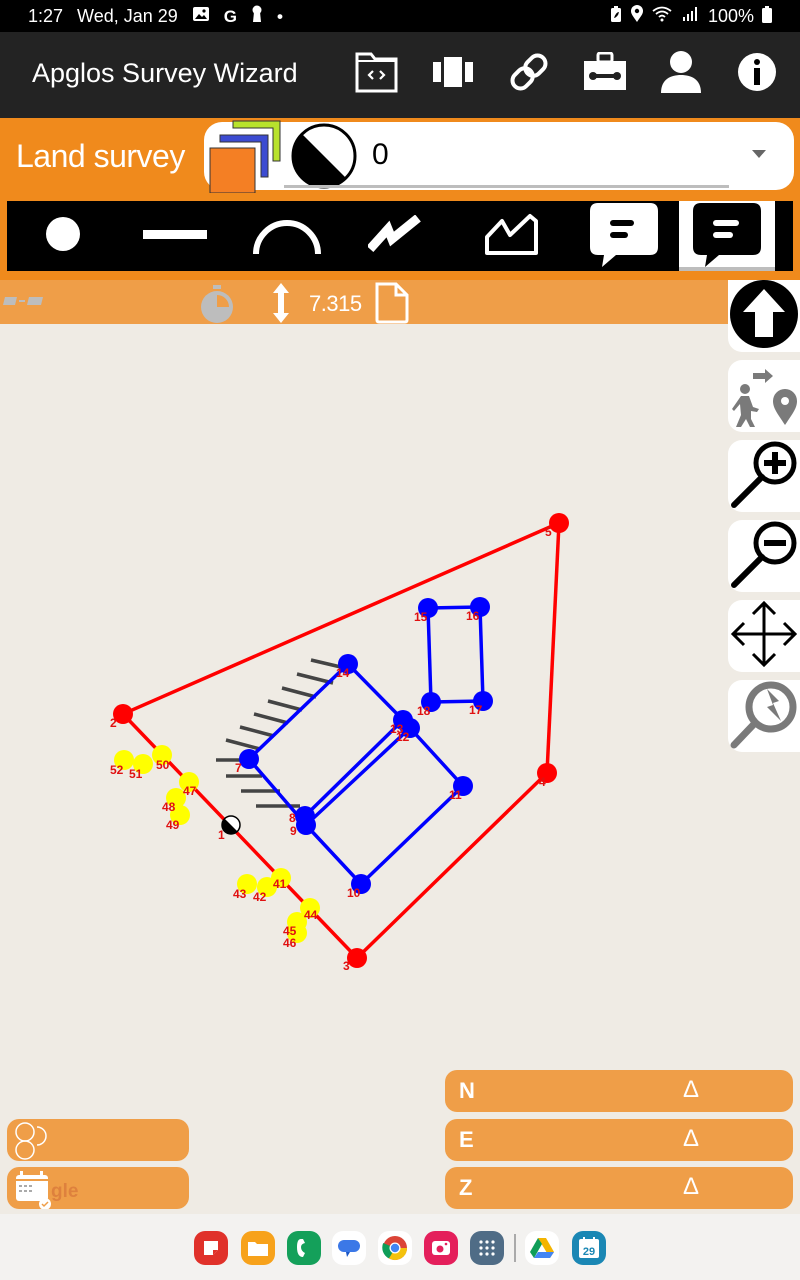  I want to click on polygon-icon, so click(512, 236).